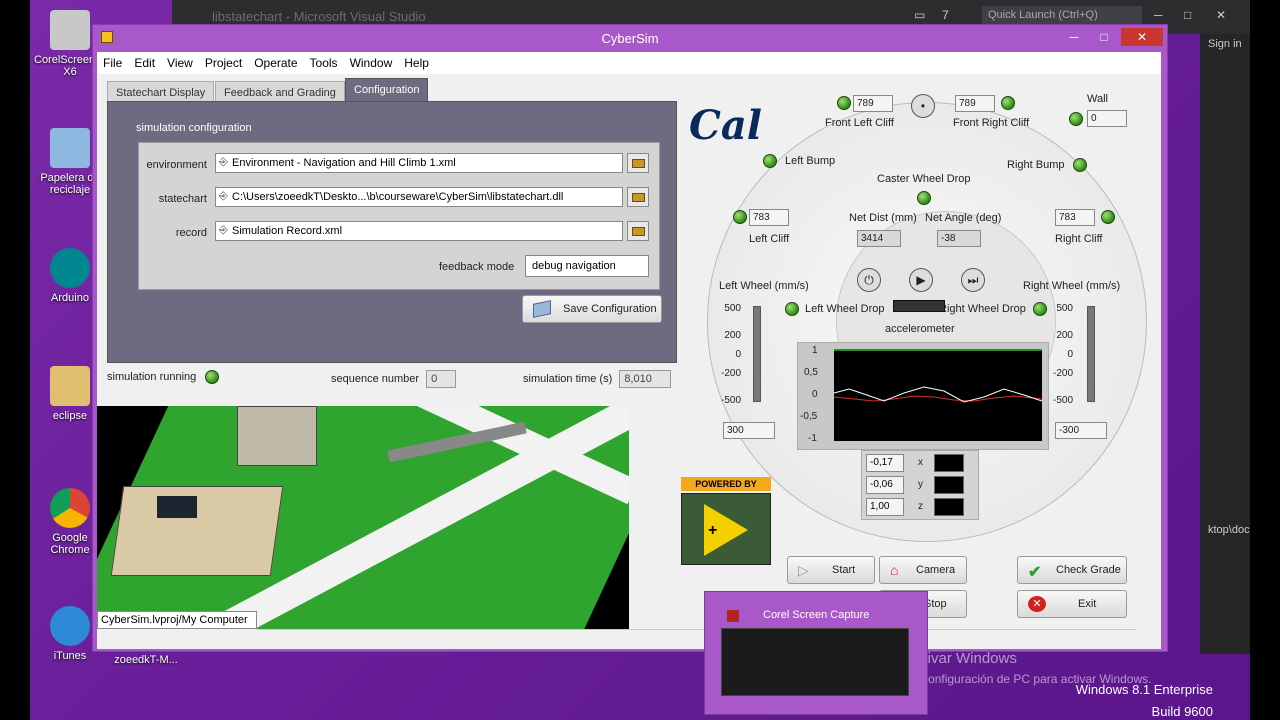 Image resolution: width=1280 pixels, height=720 pixels. What do you see at coordinates (816, 653) in the screenshot?
I see `corel-screen-capture-window: Corel Screen Capture` at bounding box center [816, 653].